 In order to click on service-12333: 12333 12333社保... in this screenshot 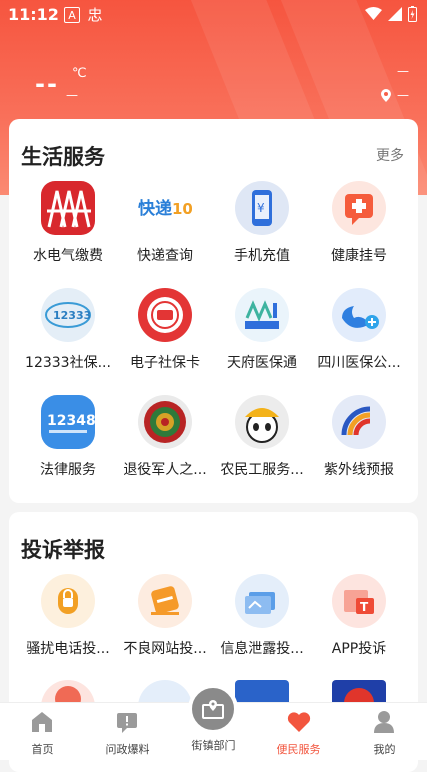, I will do `click(68, 330)`.